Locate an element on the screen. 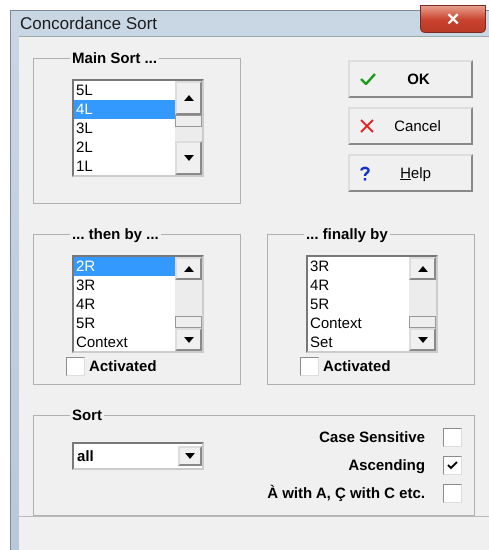  window-title: Concordance Sort is located at coordinates (89, 24).